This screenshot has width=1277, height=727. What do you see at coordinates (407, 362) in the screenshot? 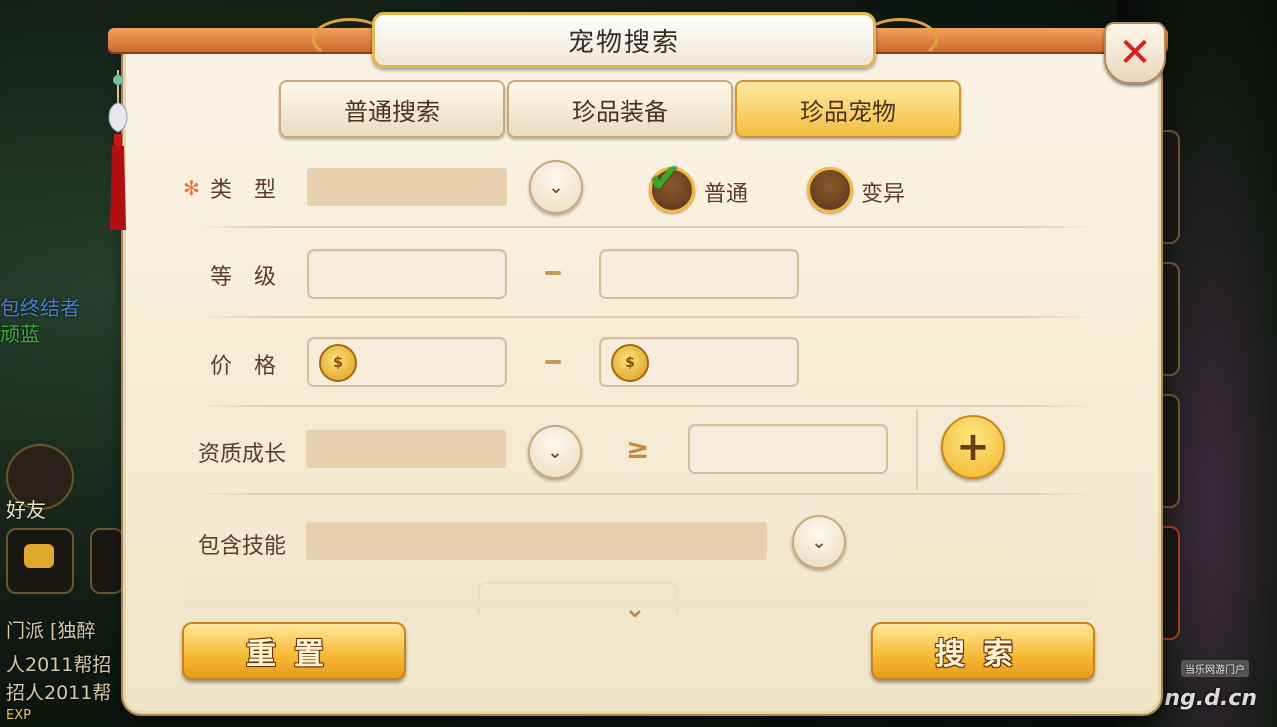
I see `price-min-input: $` at bounding box center [407, 362].